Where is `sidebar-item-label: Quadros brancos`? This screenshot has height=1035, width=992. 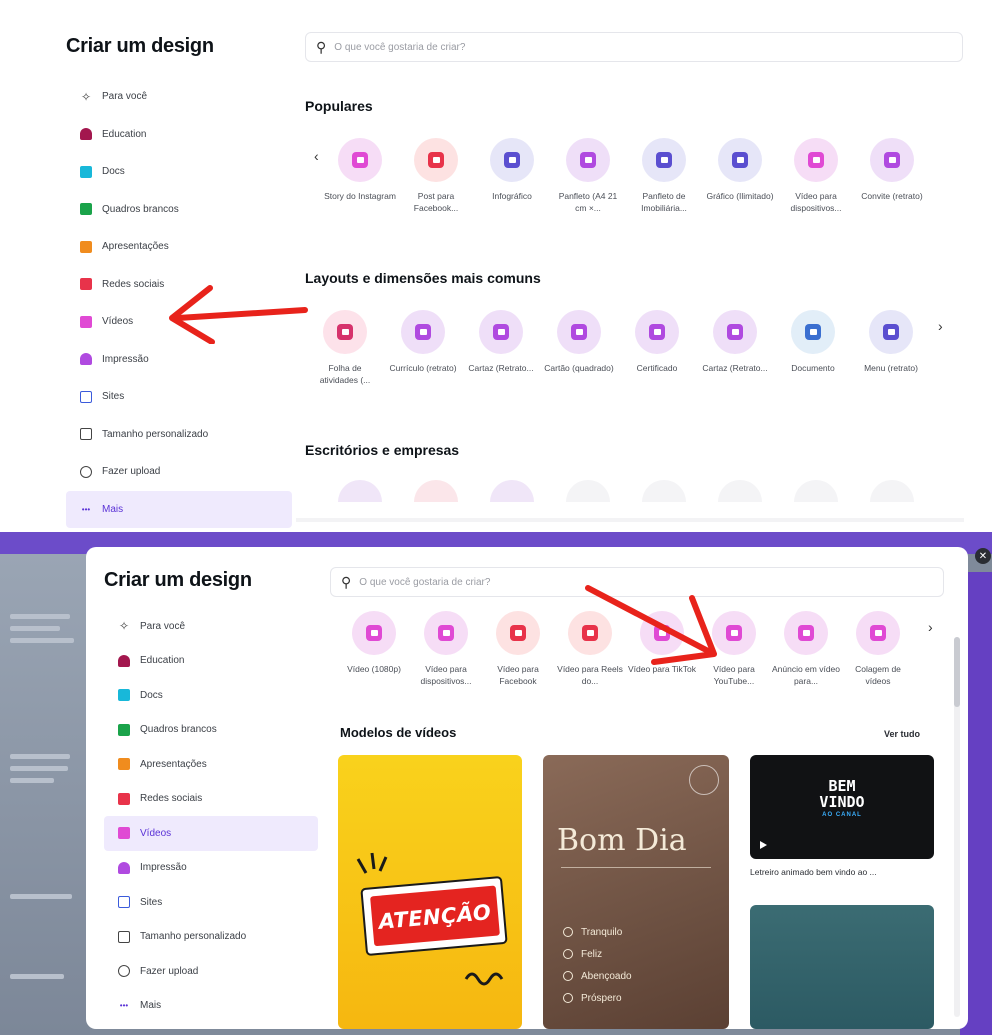 sidebar-item-label: Quadros brancos is located at coordinates (140, 209).